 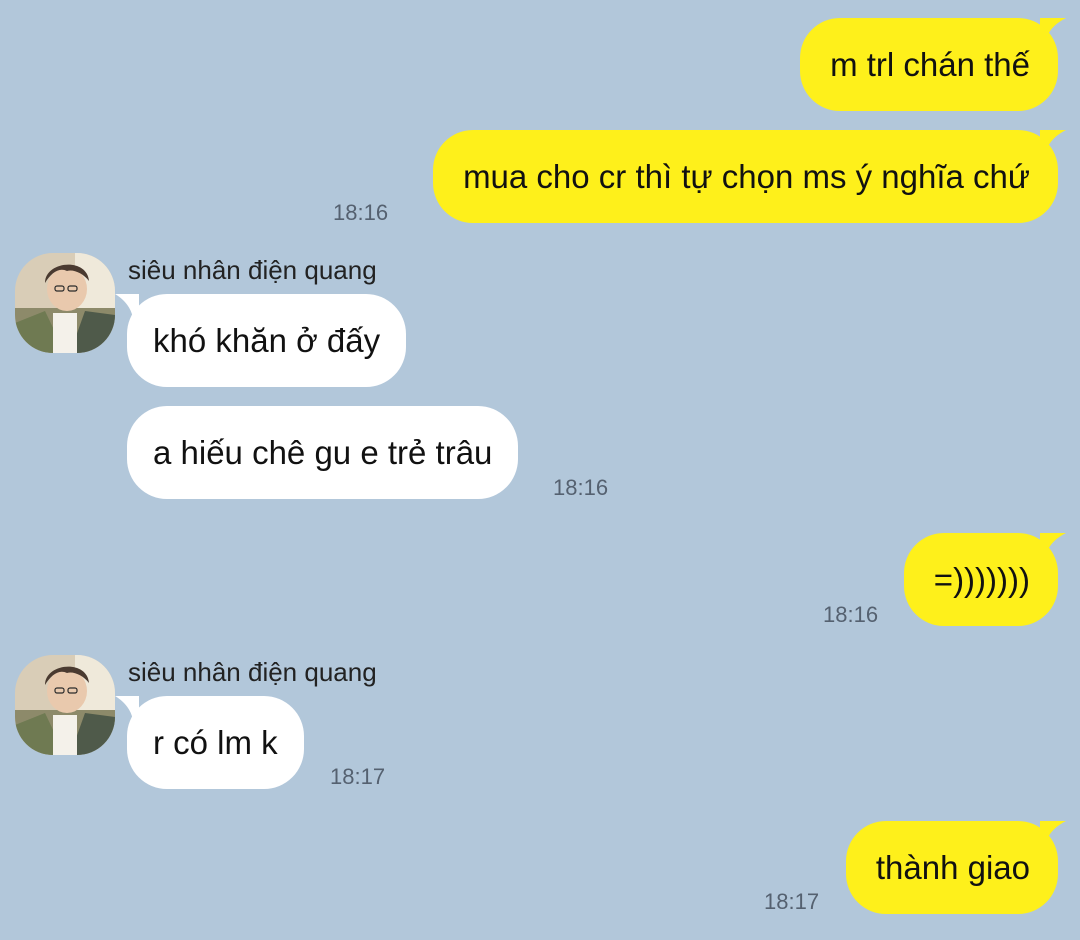 I want to click on outgoing-message: thành giao, so click(x=951, y=867).